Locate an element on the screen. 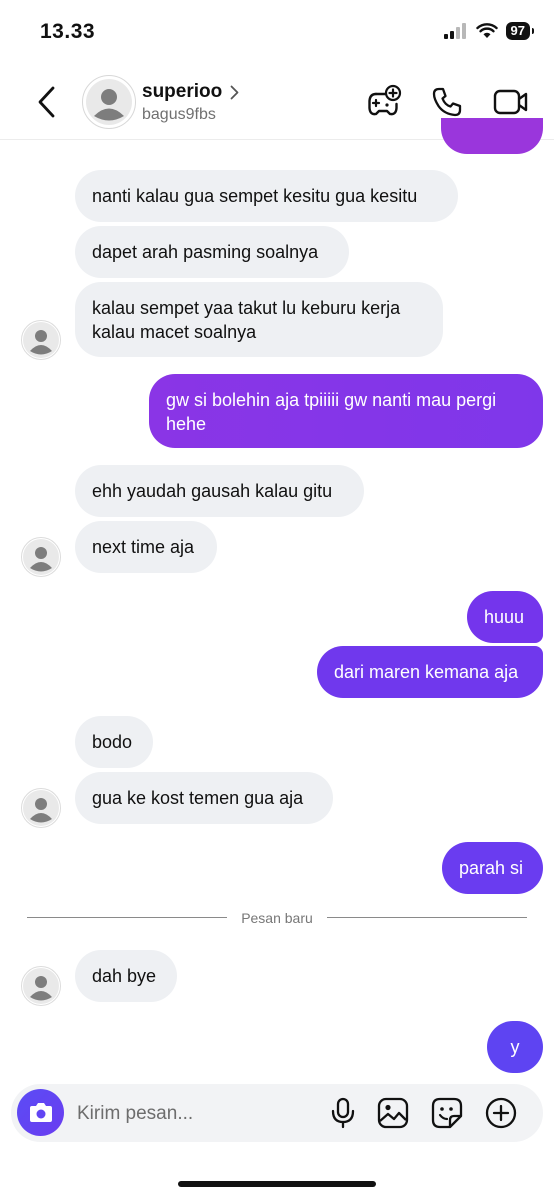 This screenshot has width=554, height=1199. video-call-button is located at coordinates (511, 102).